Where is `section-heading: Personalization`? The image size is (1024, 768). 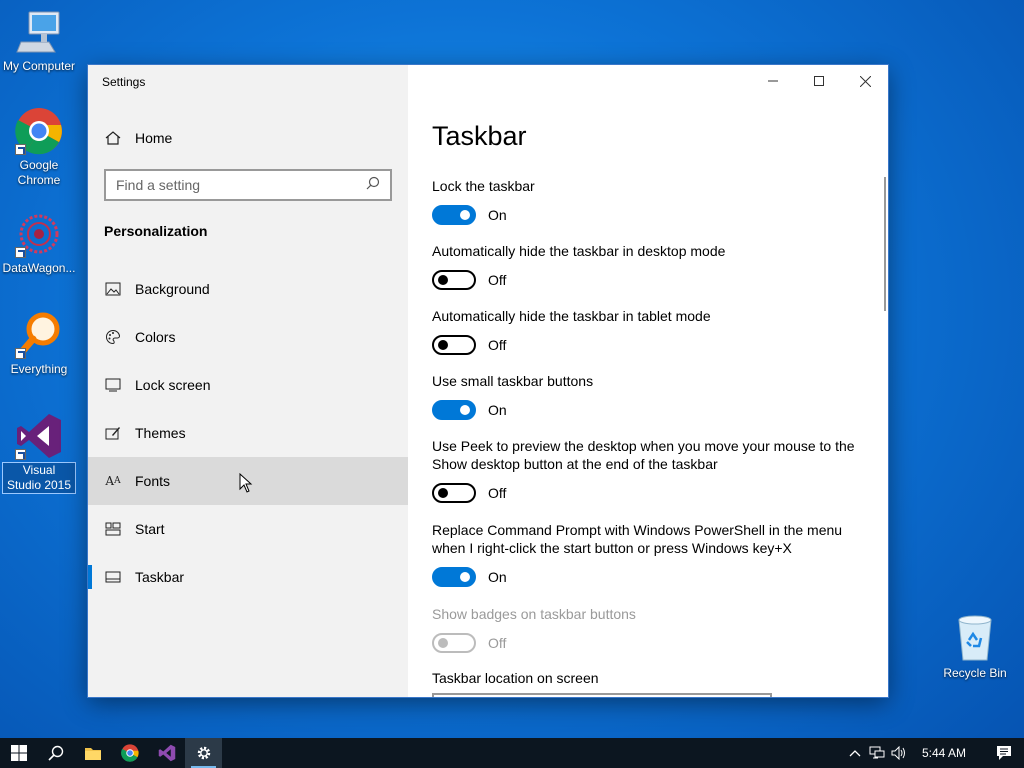 section-heading: Personalization is located at coordinates (156, 231).